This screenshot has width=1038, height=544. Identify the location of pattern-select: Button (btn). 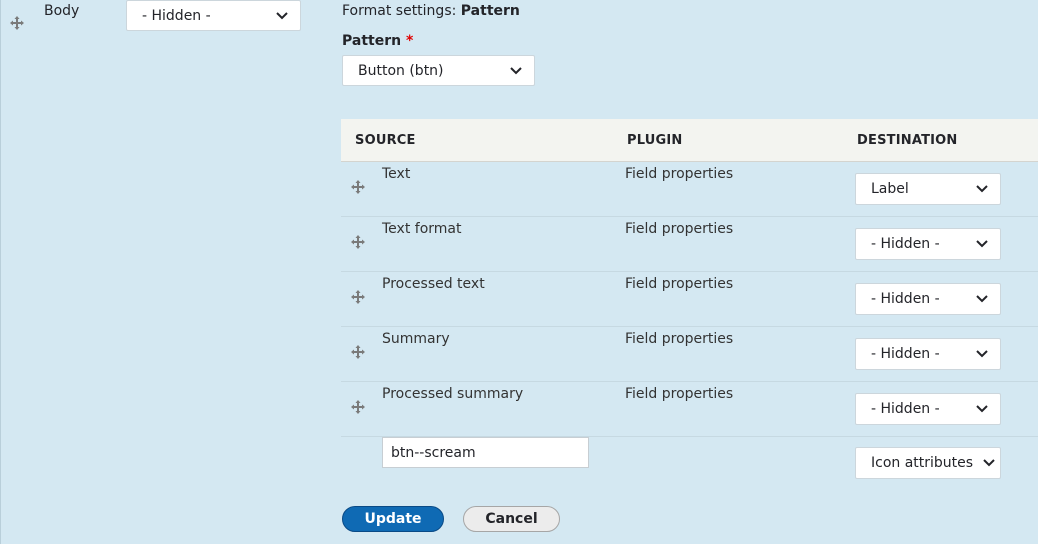
(438, 70).